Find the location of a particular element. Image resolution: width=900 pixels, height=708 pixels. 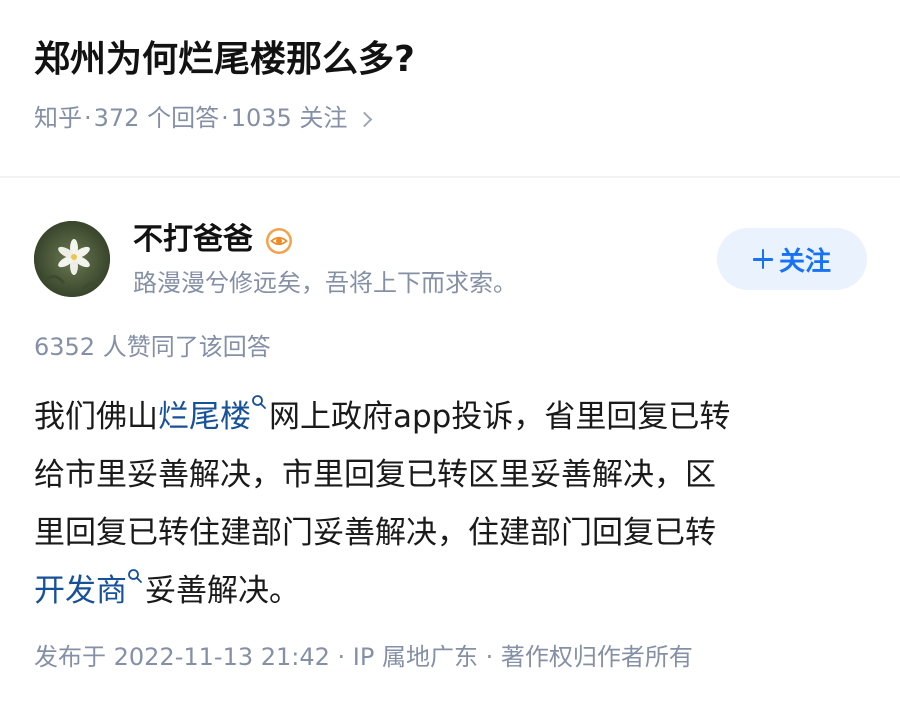

follow-label: 关注 is located at coordinates (804, 261).